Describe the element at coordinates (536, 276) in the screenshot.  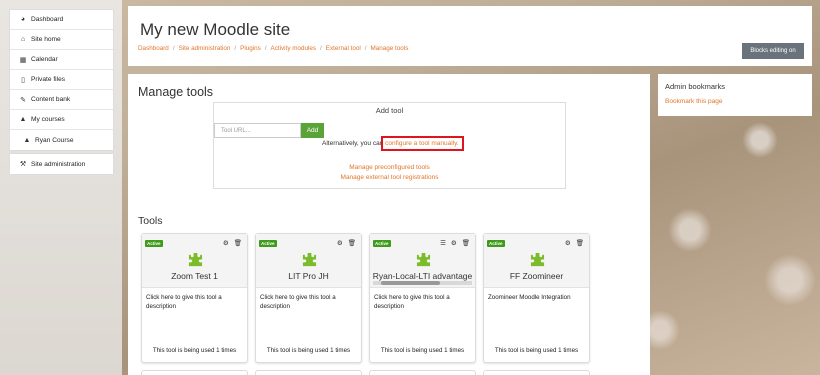
I see `tool-name: FF Zoomineer` at that location.